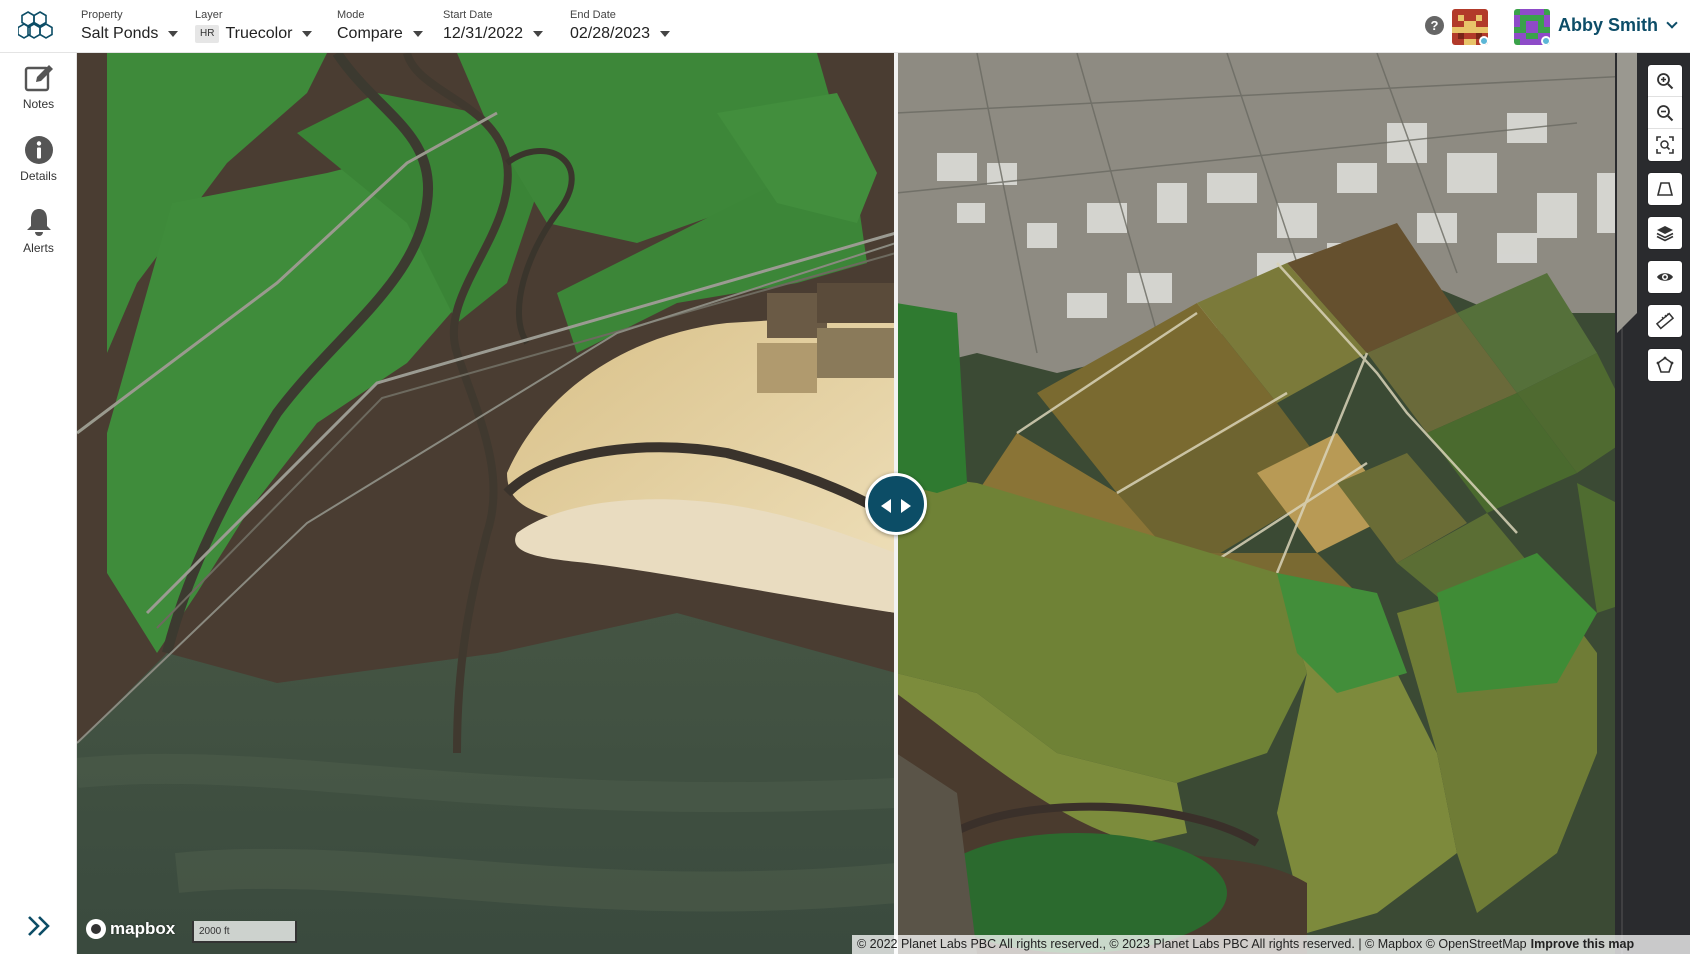 This screenshot has height=954, width=1690. I want to click on perspective-button, so click(1665, 189).